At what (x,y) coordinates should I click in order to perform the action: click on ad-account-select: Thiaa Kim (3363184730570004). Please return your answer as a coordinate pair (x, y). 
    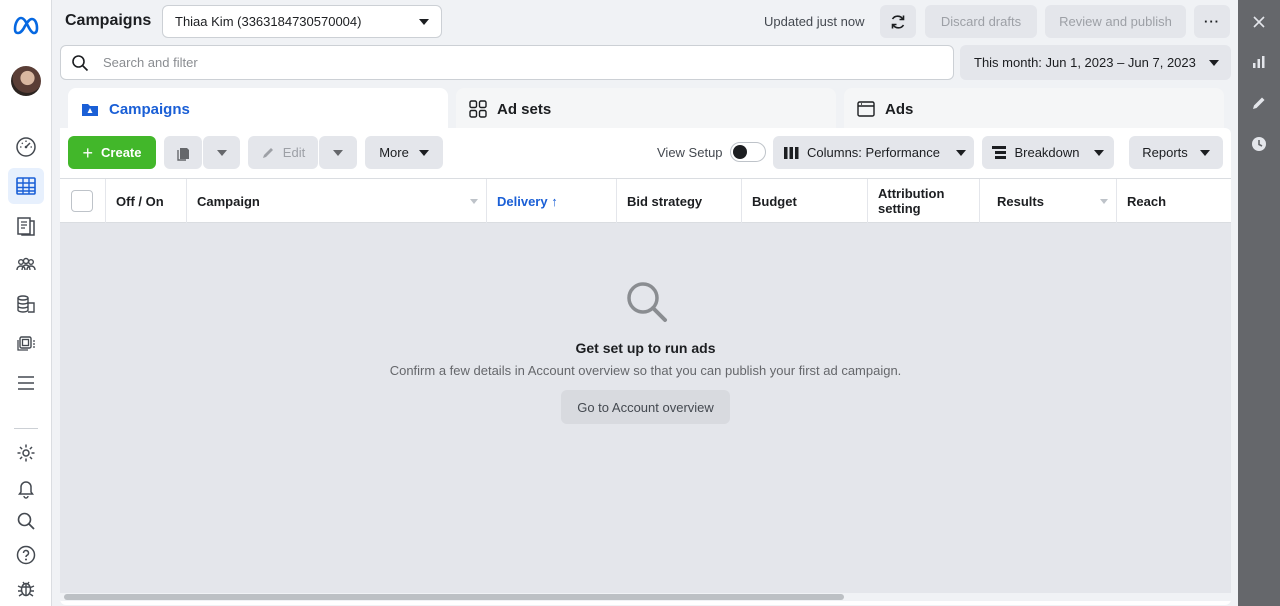
    Looking at the image, I should click on (302, 21).